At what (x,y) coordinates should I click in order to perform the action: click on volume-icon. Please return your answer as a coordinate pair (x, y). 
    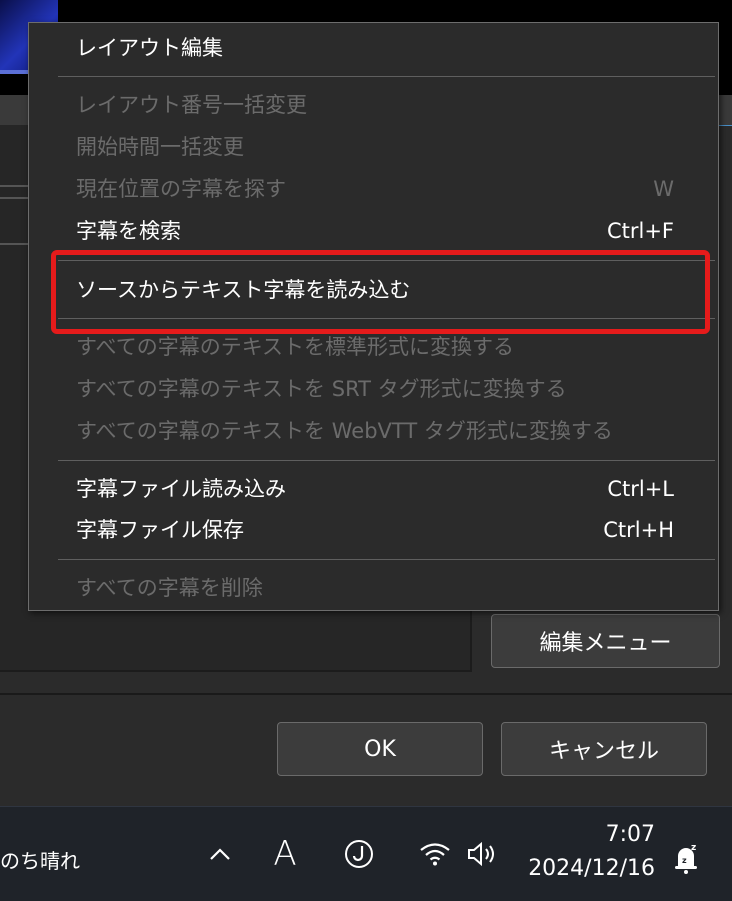
    Looking at the image, I should click on (483, 854).